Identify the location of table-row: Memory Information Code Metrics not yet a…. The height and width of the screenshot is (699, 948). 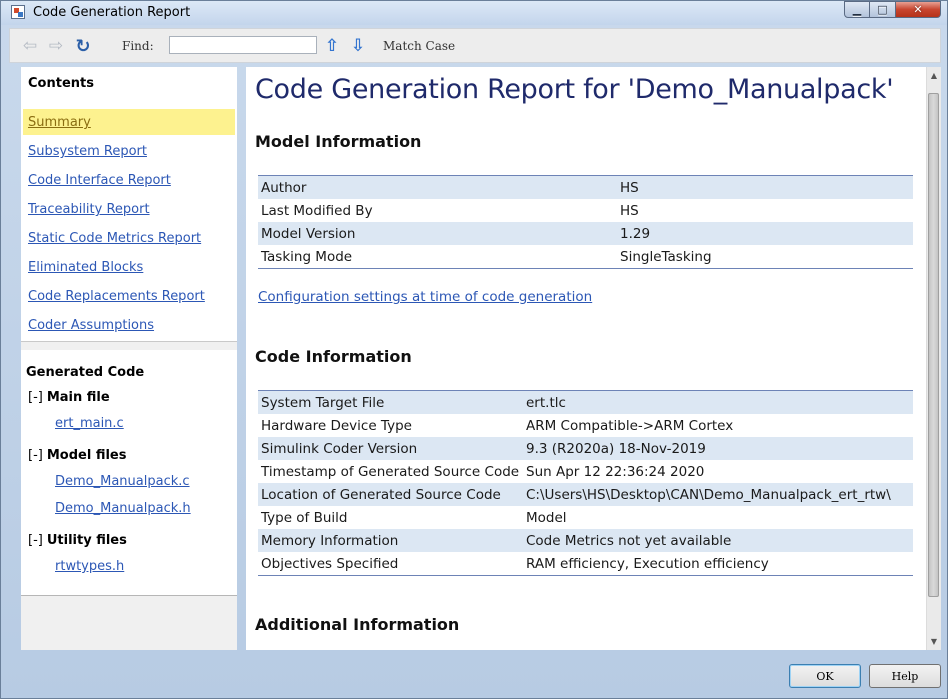
(585, 540).